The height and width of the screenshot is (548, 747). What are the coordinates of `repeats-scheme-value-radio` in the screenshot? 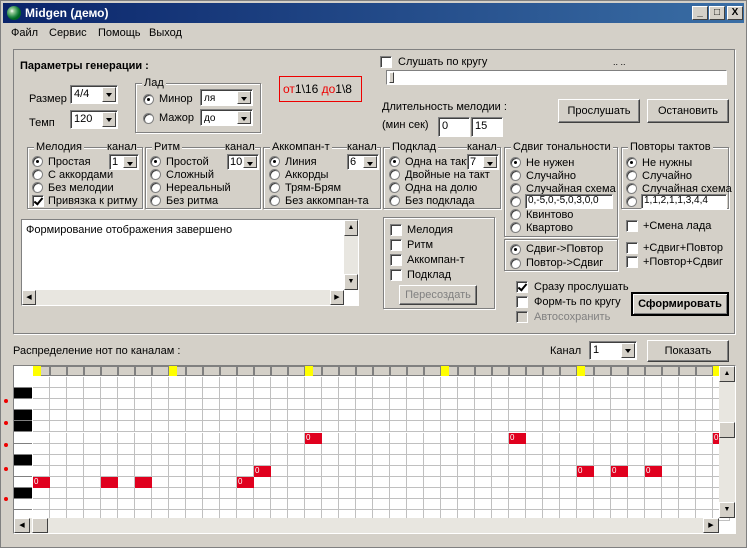 It's located at (631, 201).